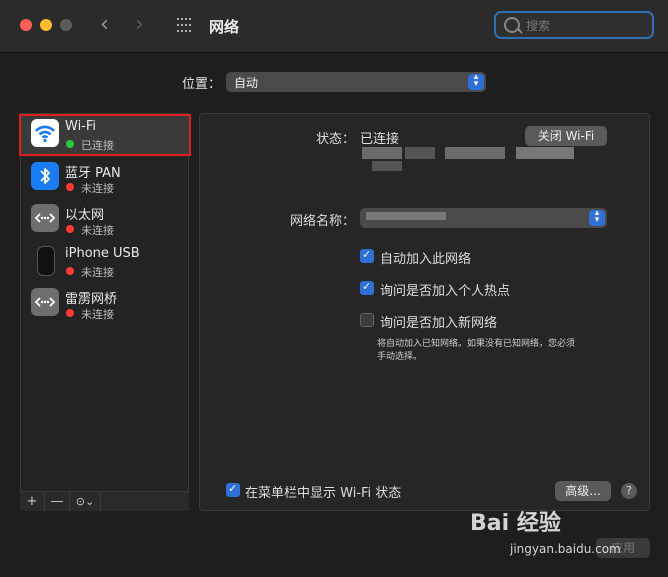 Image resolution: width=668 pixels, height=577 pixels. What do you see at coordinates (483, 218) in the screenshot?
I see `network-name-select: ▴ ▾` at bounding box center [483, 218].